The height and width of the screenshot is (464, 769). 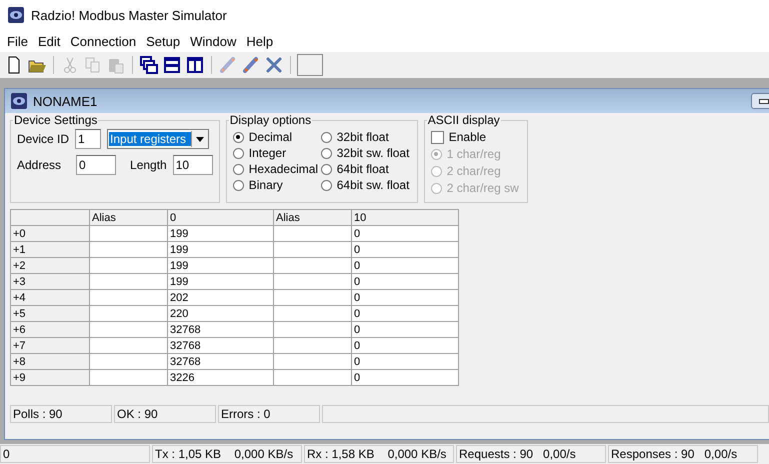 I want to click on document-icon, so click(x=19, y=101).